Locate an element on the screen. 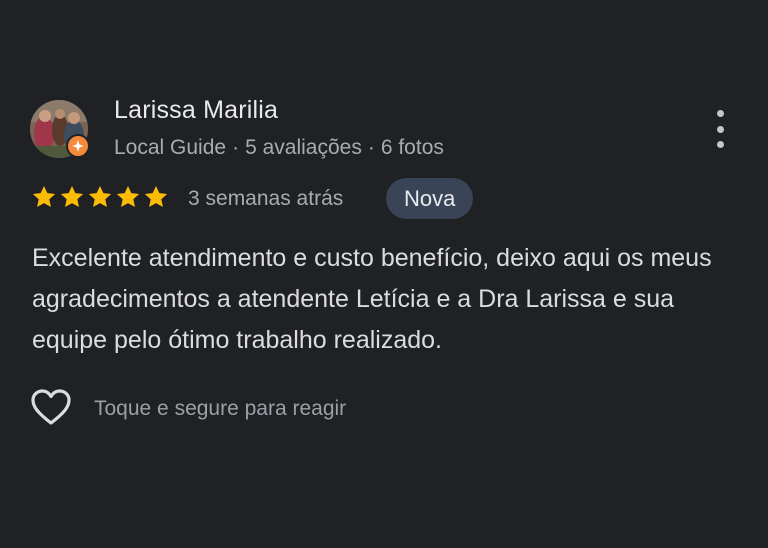 Image resolution: width=768 pixels, height=548 pixels. more-vertical-icon is located at coordinates (720, 129).